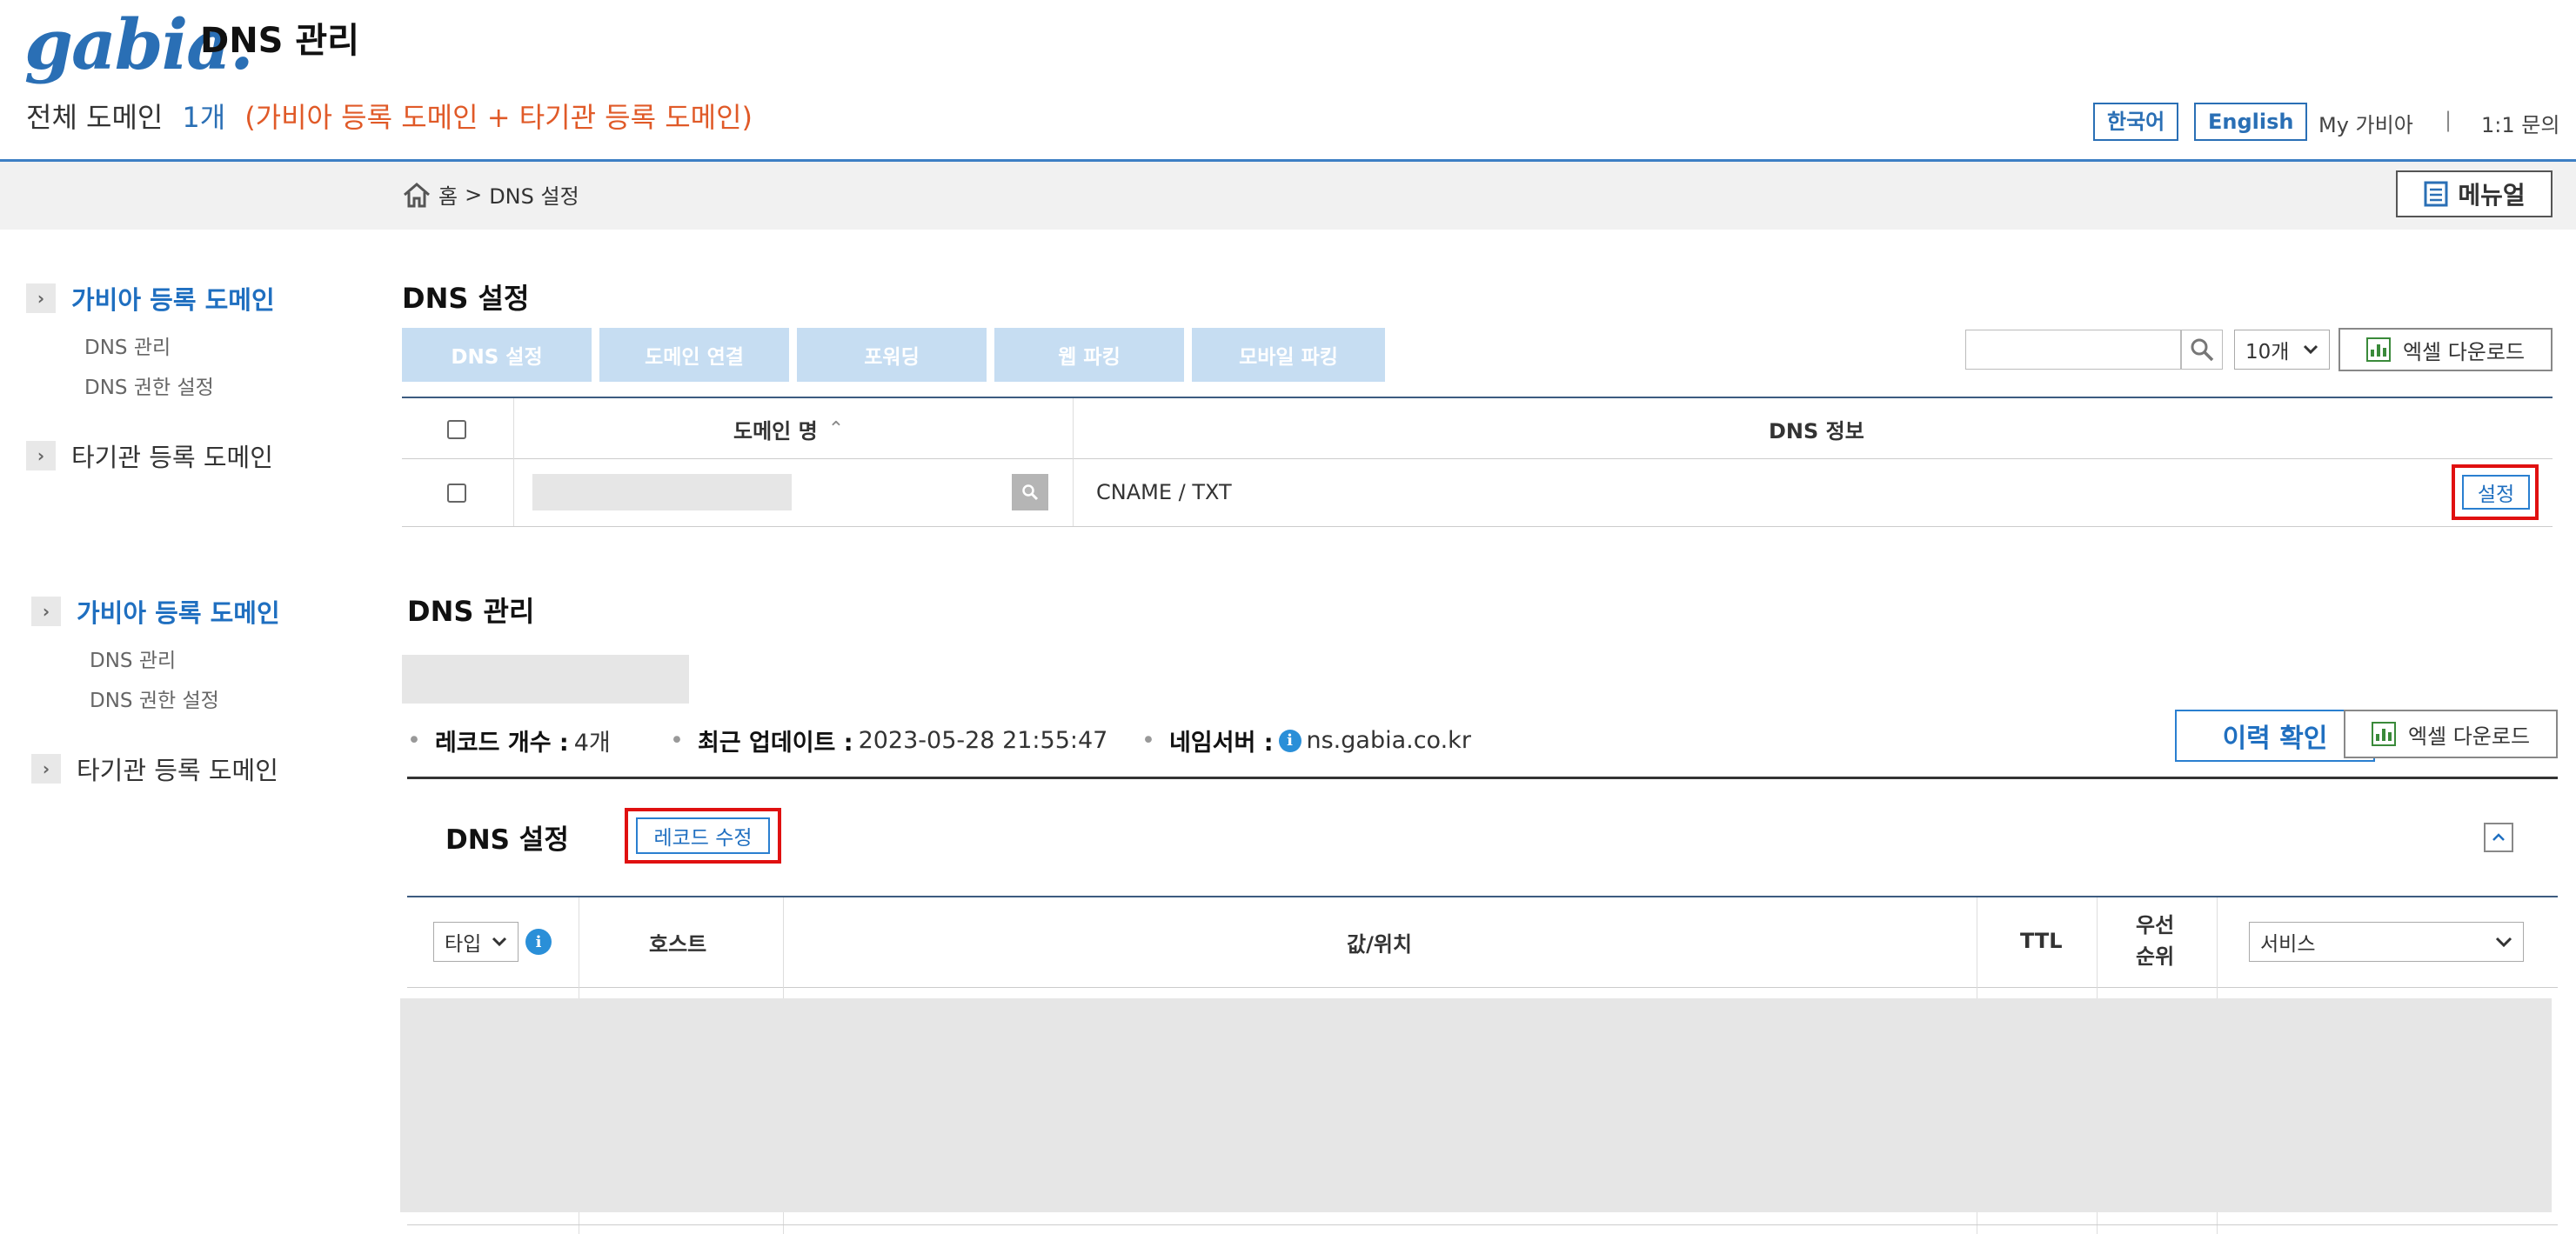 This screenshot has height=1234, width=2576. I want to click on my-gabia-link: My 가비아, so click(2365, 123).